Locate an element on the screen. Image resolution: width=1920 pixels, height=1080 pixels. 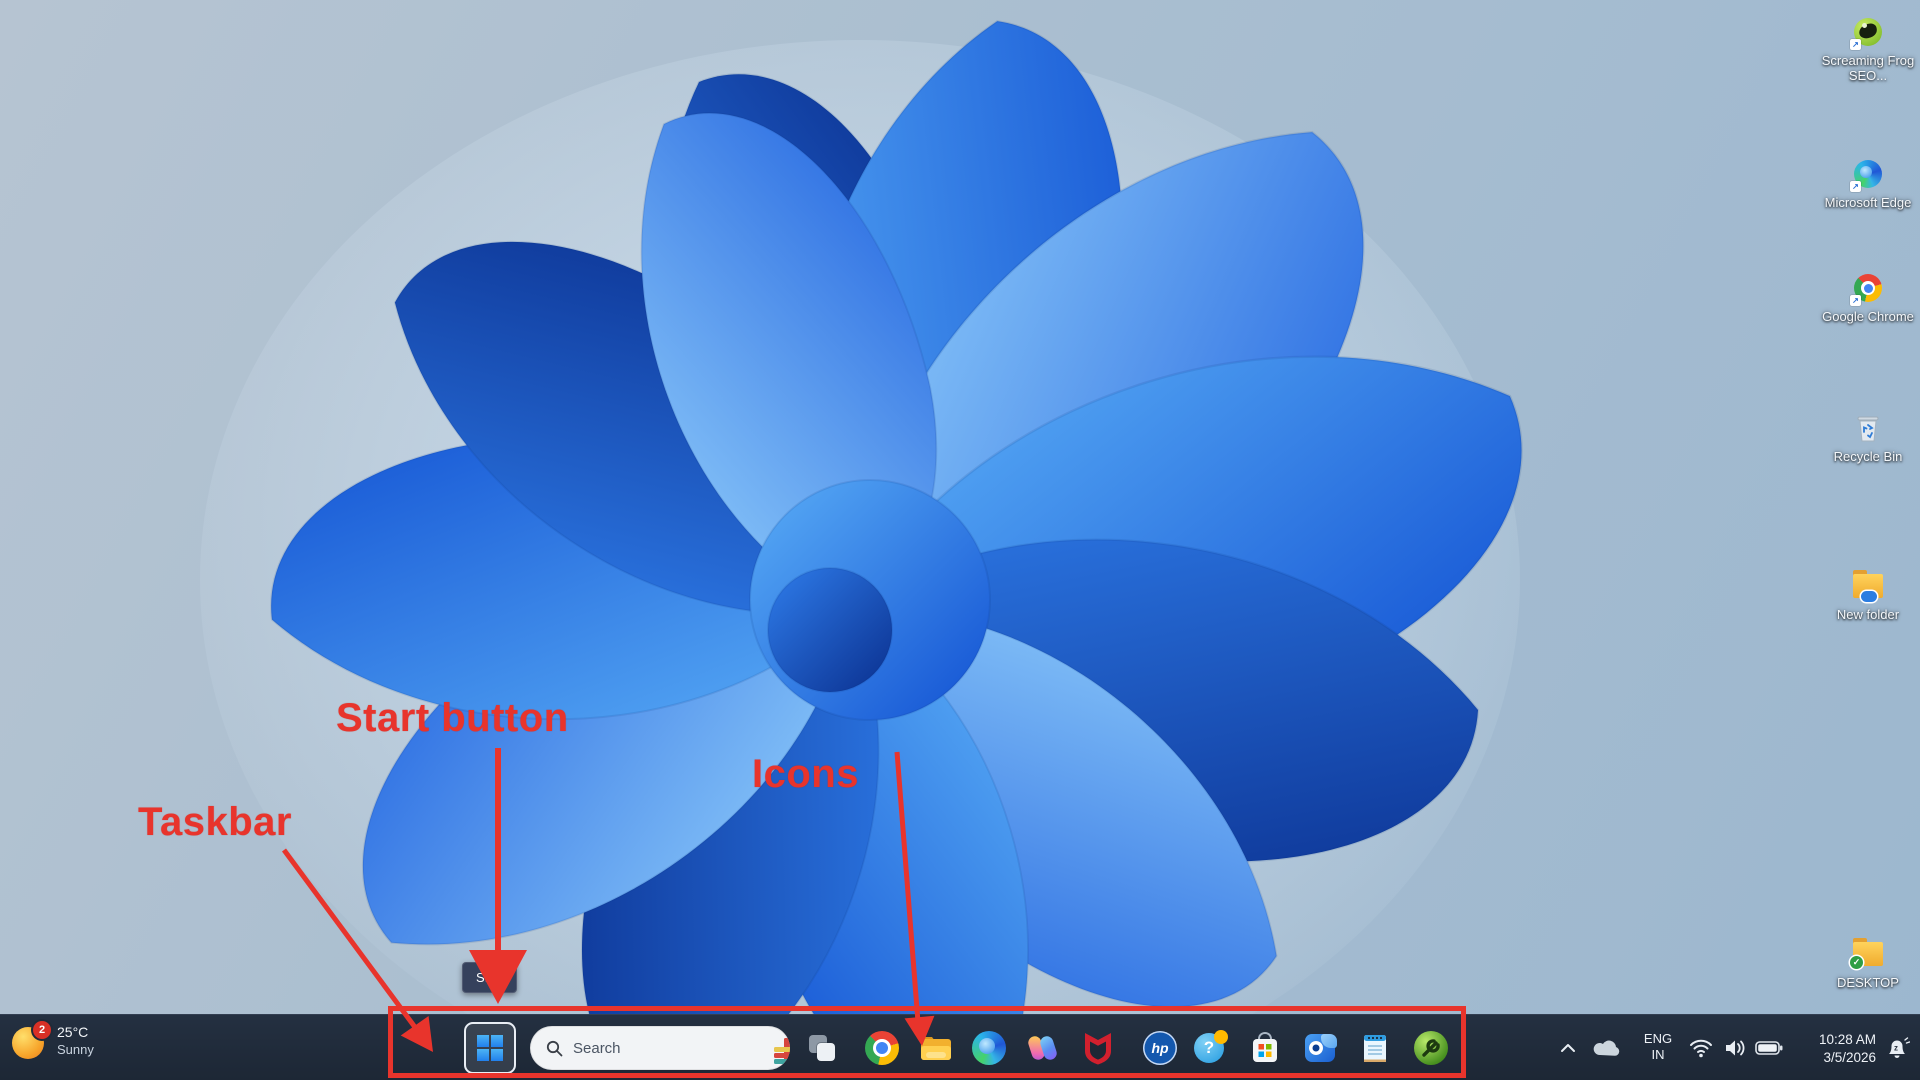
desktop-icon-google-chrome: ↗ Google Chrome is located at coordinates (1868, 298).